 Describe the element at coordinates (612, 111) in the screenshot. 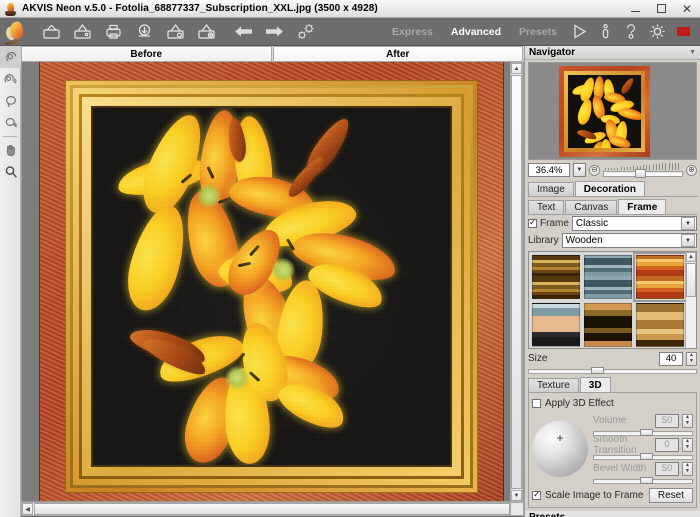

I see `navigator-preview` at that location.